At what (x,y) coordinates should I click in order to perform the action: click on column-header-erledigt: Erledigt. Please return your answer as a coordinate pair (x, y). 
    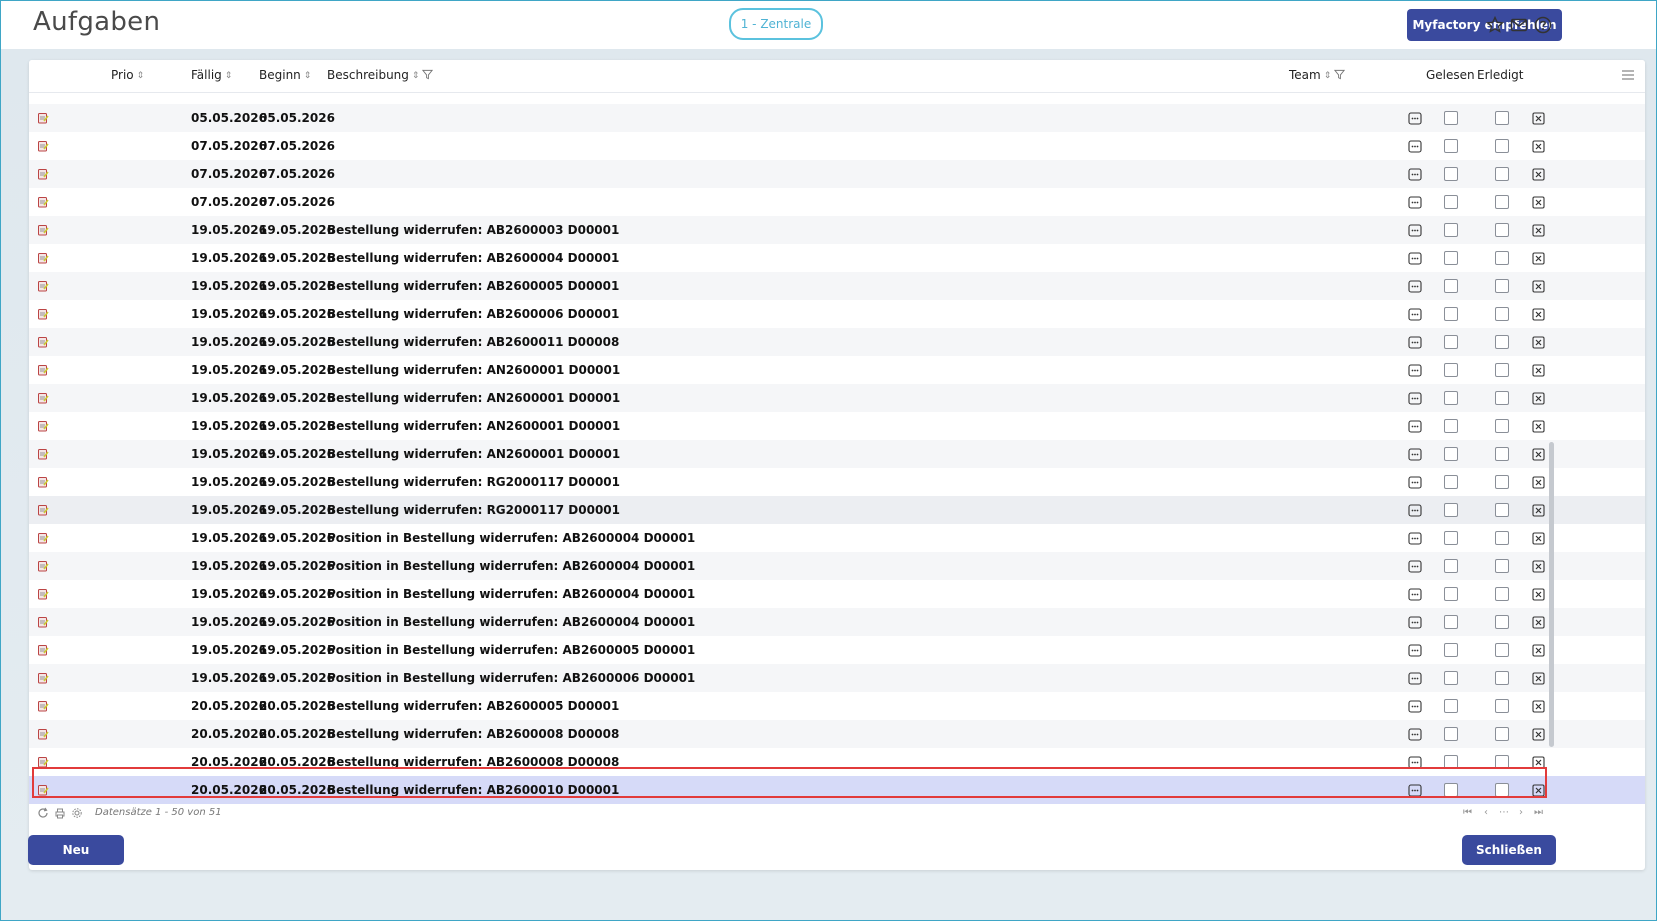
    Looking at the image, I should click on (1500, 76).